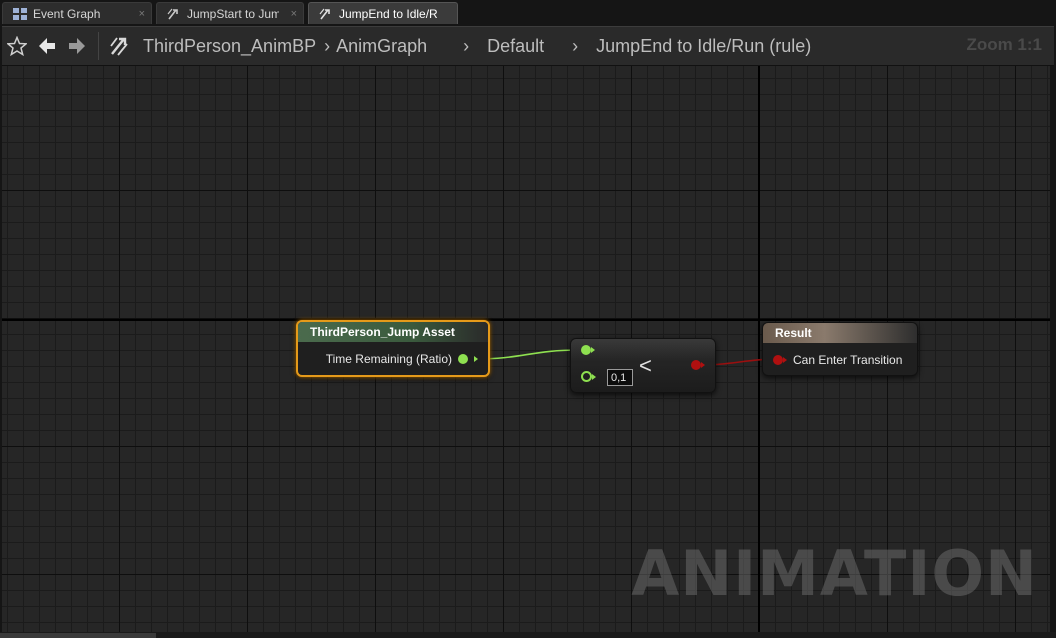  Describe the element at coordinates (848, 360) in the screenshot. I see `pin-label: Can Enter Transition` at that location.